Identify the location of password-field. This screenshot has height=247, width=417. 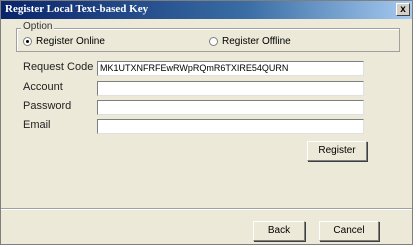
(230, 107).